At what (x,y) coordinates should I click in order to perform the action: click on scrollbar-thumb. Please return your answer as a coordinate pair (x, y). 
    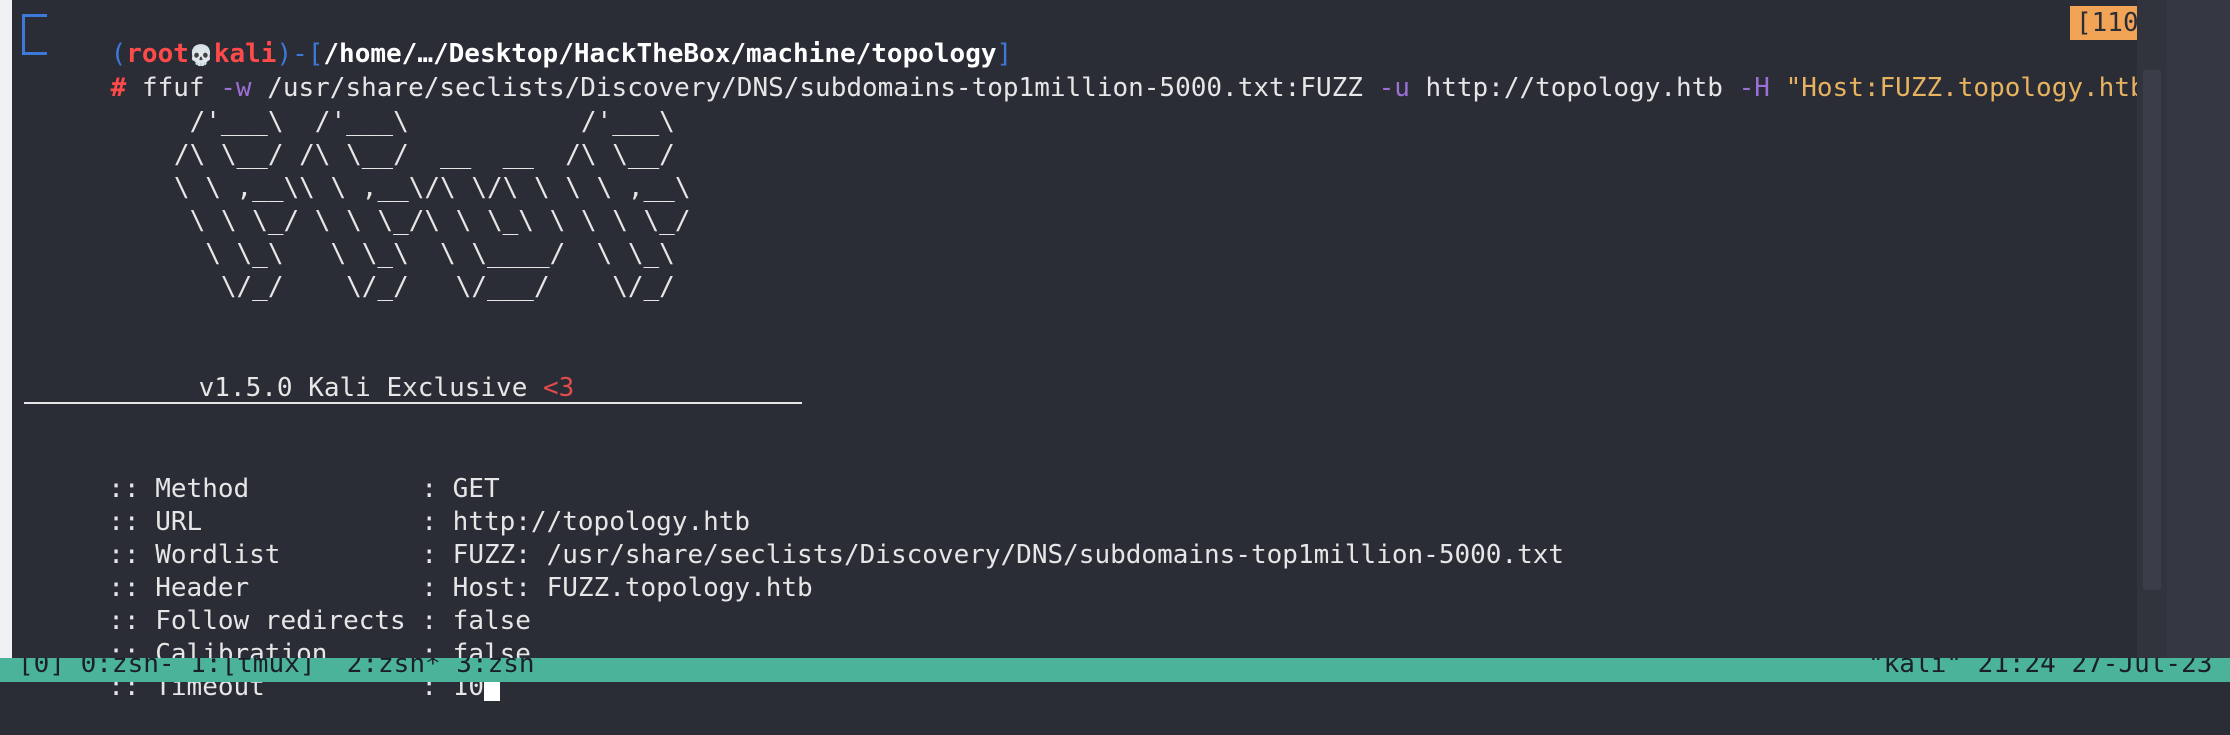
    Looking at the image, I should click on (2152, 330).